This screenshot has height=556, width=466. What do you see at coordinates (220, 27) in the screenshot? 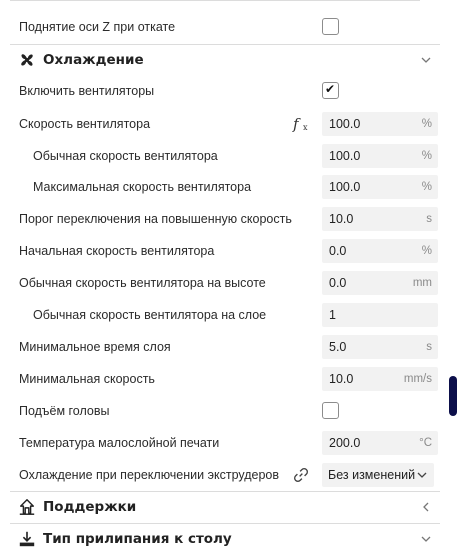
I see `setting-row-retract-lift-z: Поднятие оси Z при откате` at bounding box center [220, 27].